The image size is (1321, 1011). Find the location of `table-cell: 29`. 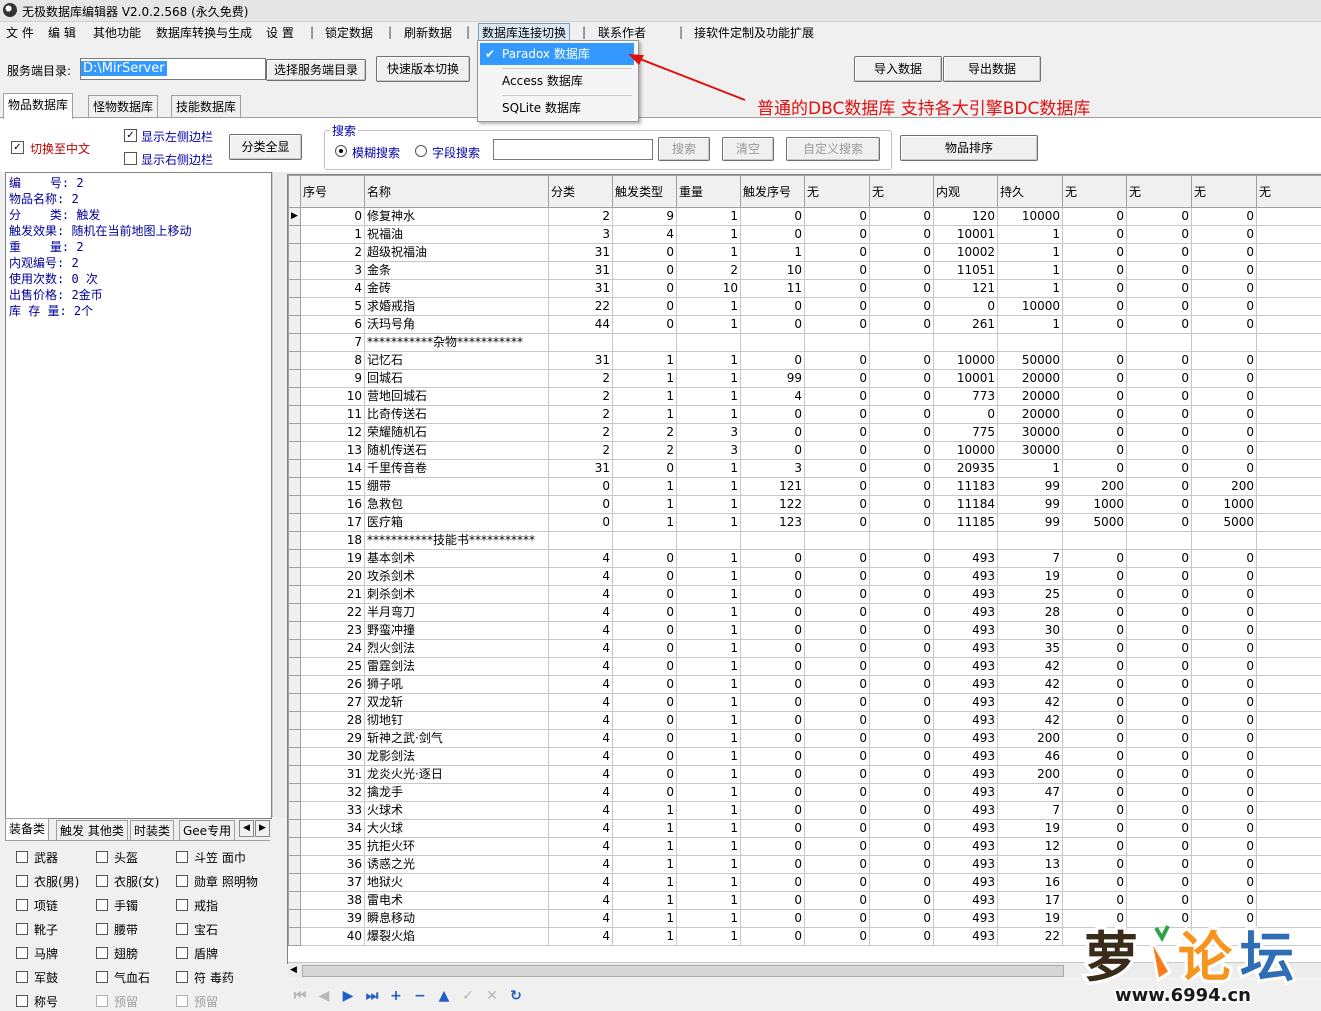

table-cell: 29 is located at coordinates (333, 739).